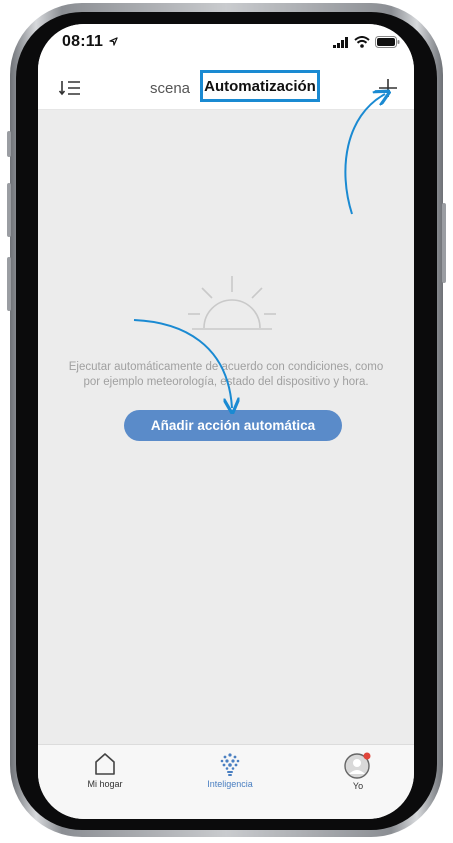 The image size is (453, 843). I want to click on tab-scena: scena, so click(170, 88).